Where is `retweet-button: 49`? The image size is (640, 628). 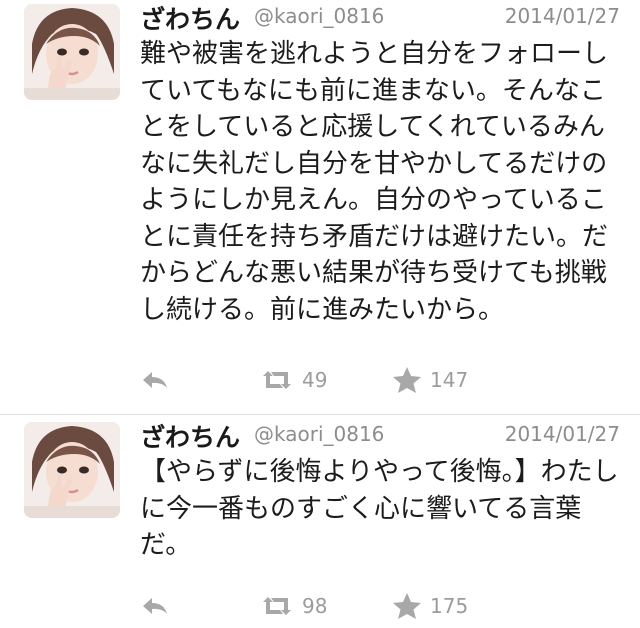
retweet-button: 49 is located at coordinates (293, 380).